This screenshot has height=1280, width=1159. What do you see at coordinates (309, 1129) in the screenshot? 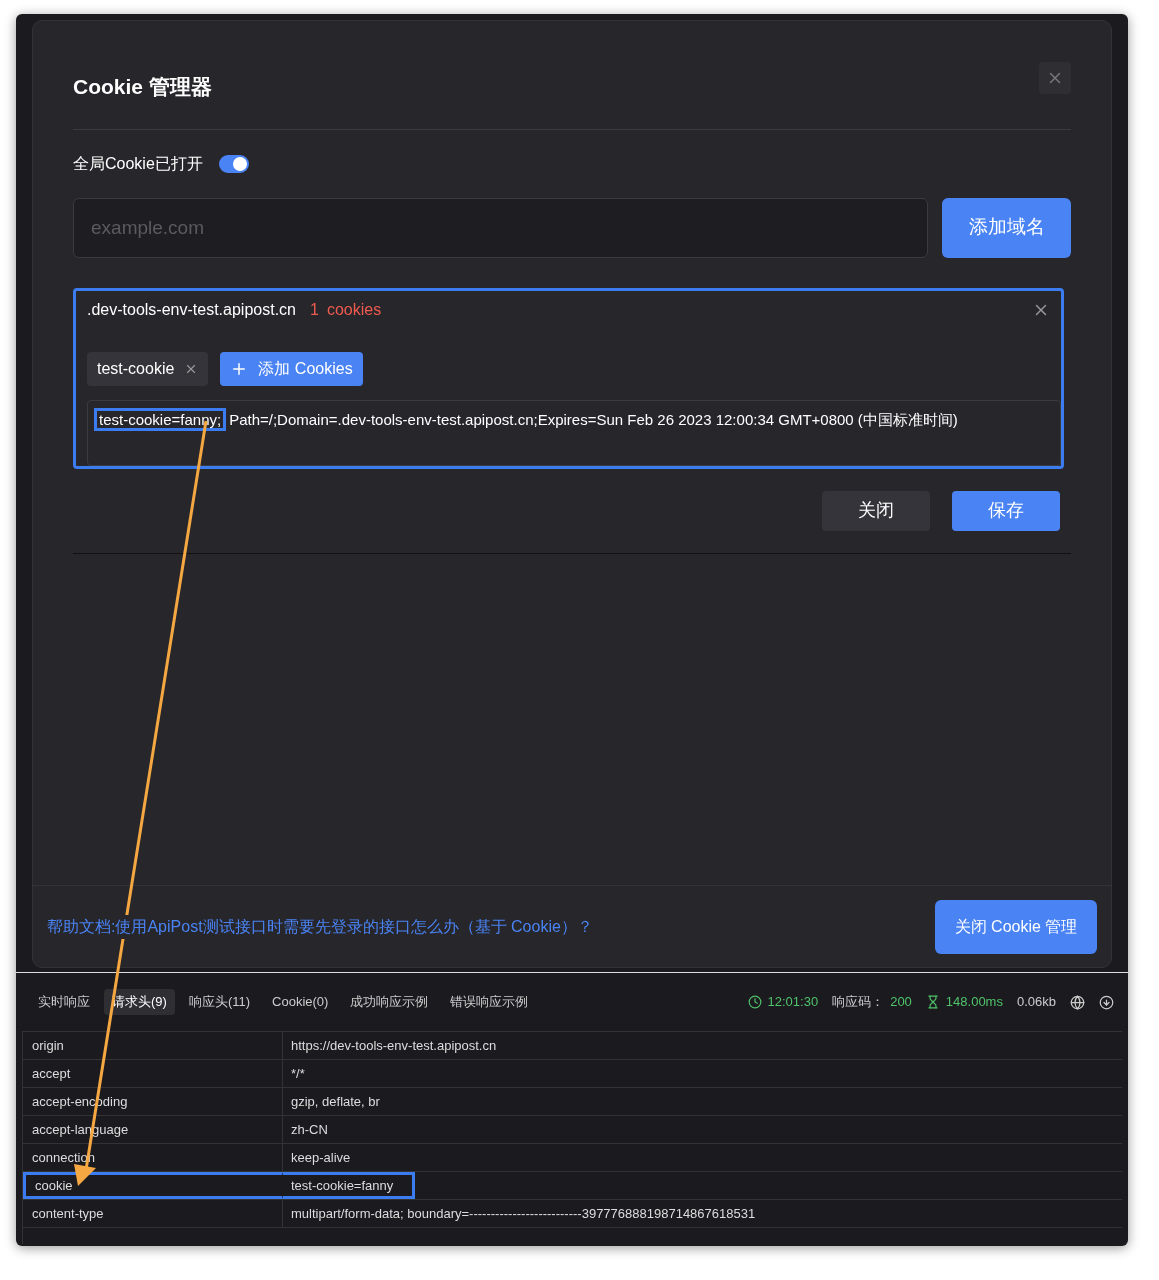
I see `header-value-cell-text: zh-CN` at bounding box center [309, 1129].